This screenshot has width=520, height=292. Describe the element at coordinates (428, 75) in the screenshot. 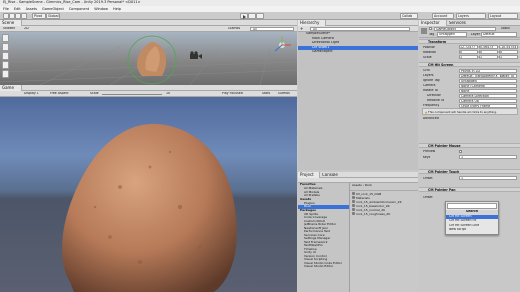

I see `field-label: Layers` at that location.